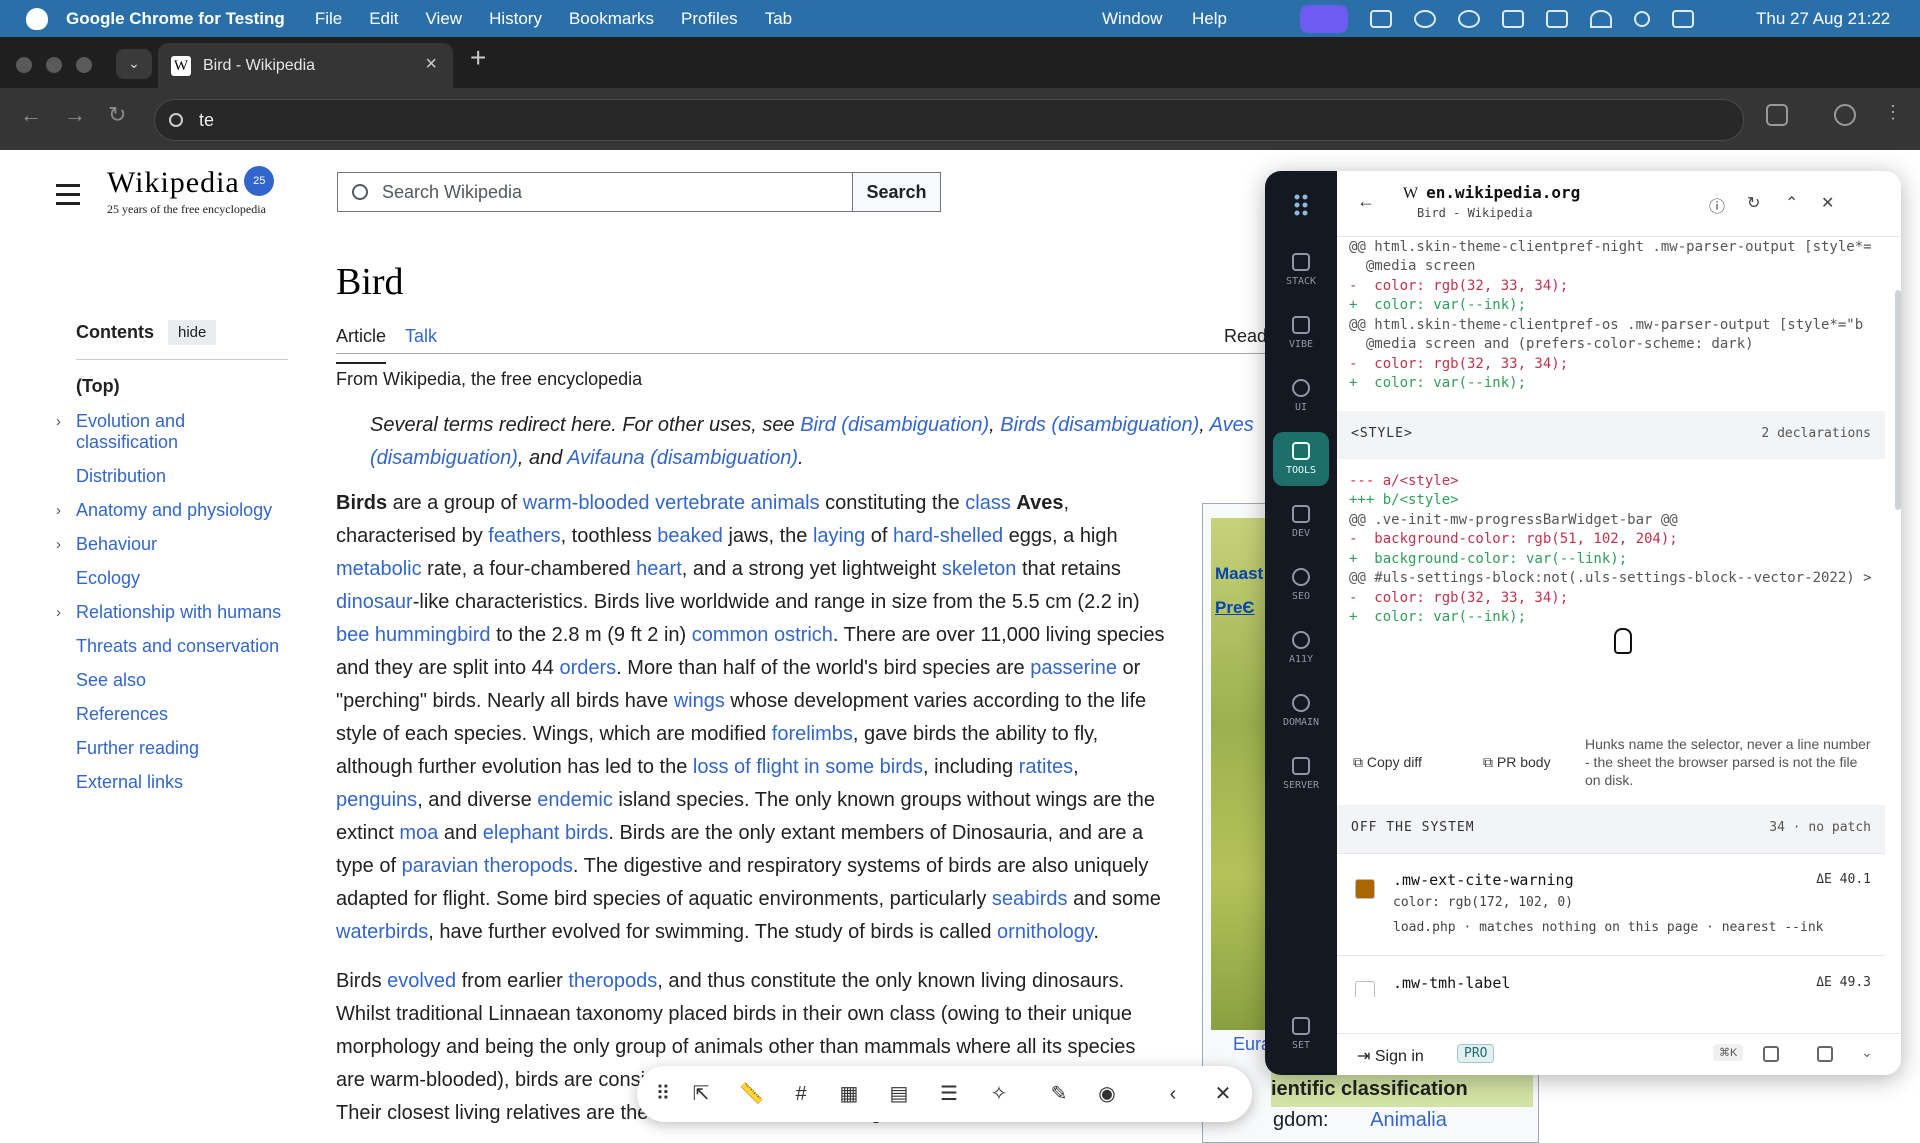  What do you see at coordinates (1771, 1054) in the screenshot?
I see `inbox-icon` at bounding box center [1771, 1054].